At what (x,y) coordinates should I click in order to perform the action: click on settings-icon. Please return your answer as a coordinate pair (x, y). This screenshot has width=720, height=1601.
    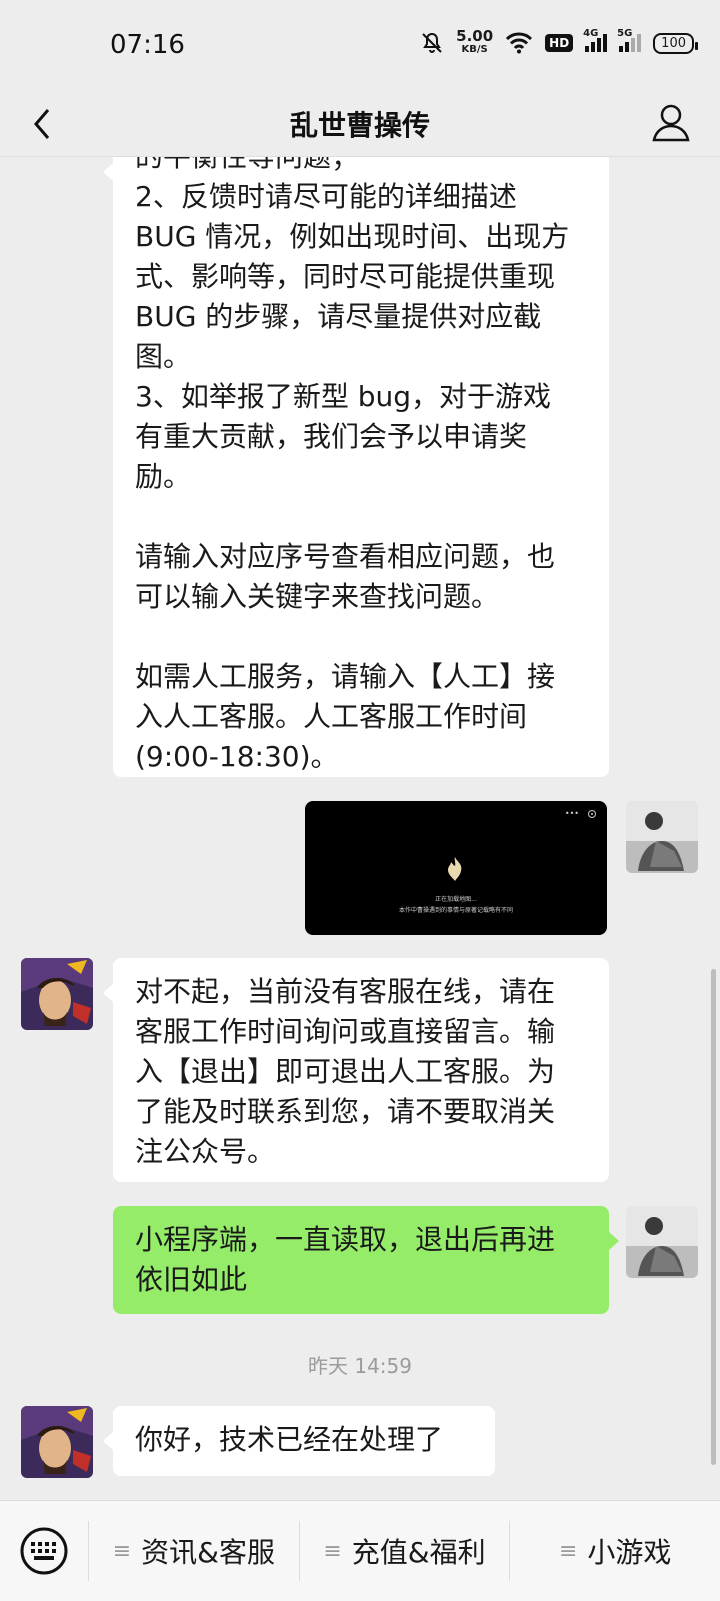
    Looking at the image, I should click on (592, 814).